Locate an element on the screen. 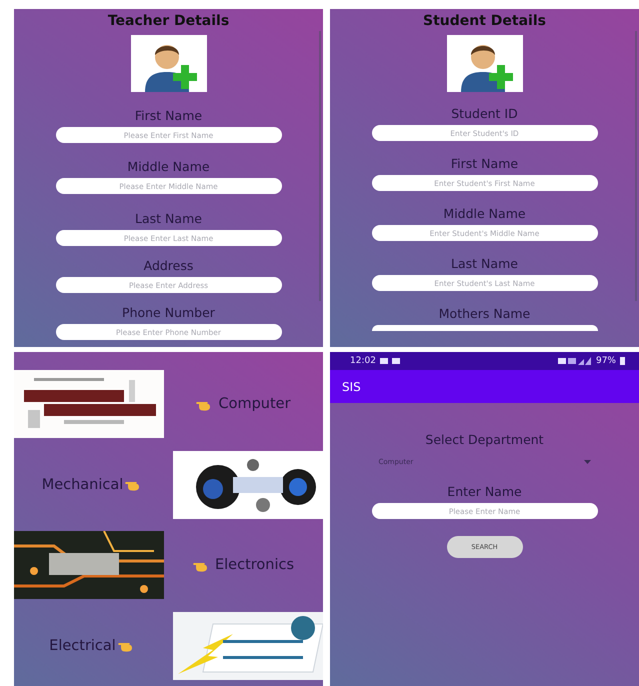 Image resolution: width=639 pixels, height=686 pixels. field-label: Mothers Name is located at coordinates (484, 314).